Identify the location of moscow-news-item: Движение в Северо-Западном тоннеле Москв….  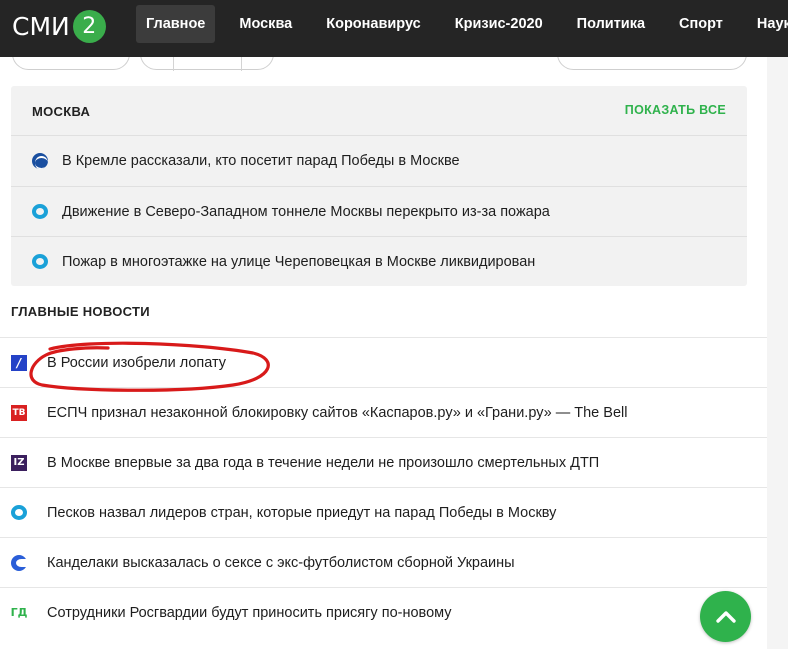
(379, 211).